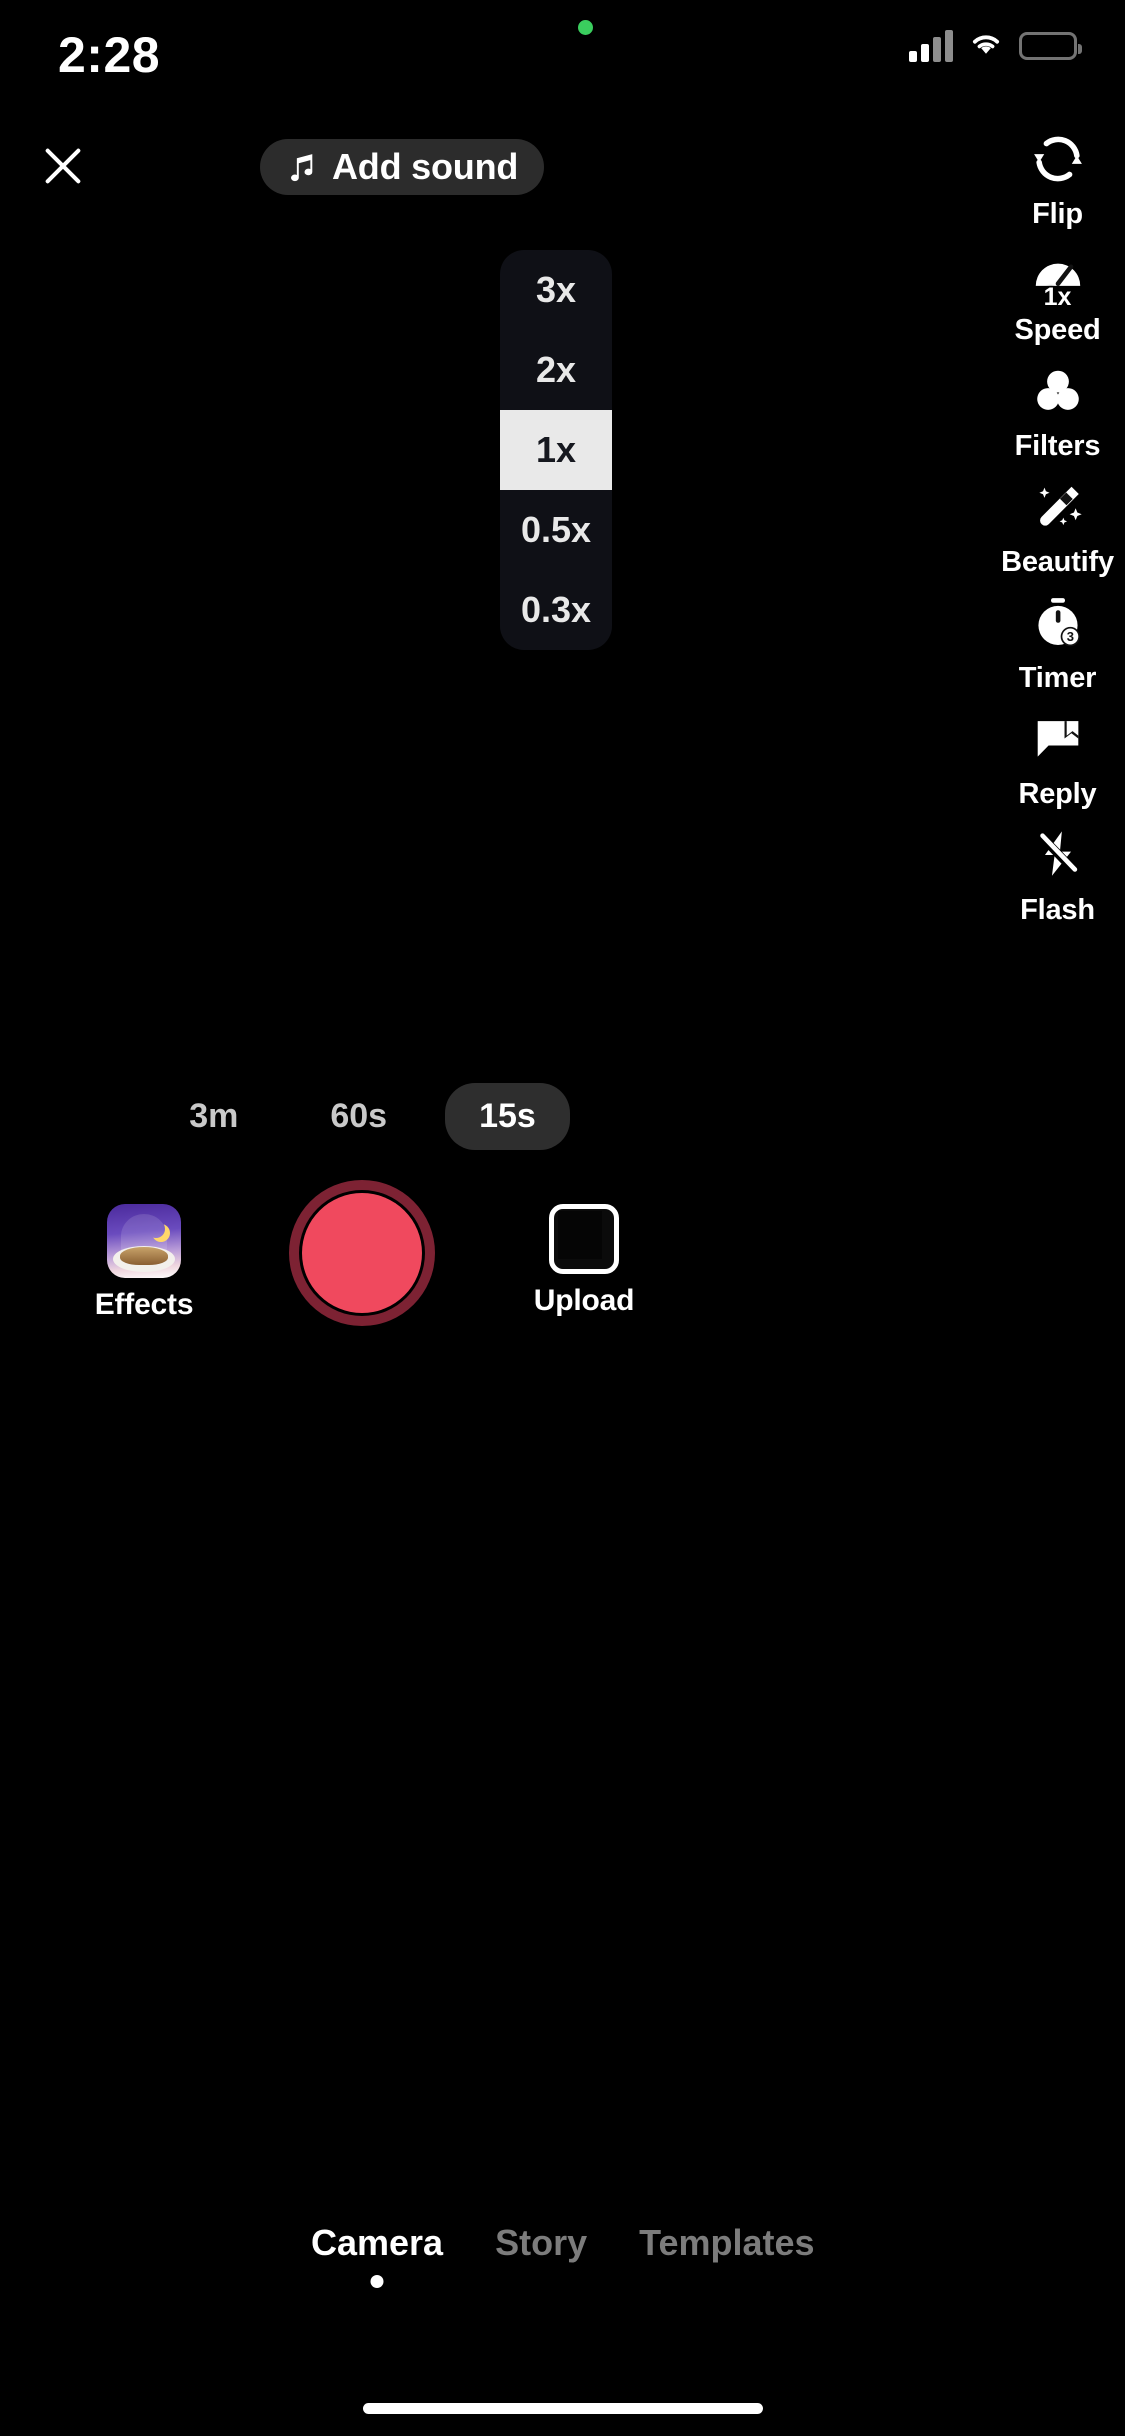 This screenshot has width=1125, height=2436. I want to click on wifi-icon, so click(986, 45).